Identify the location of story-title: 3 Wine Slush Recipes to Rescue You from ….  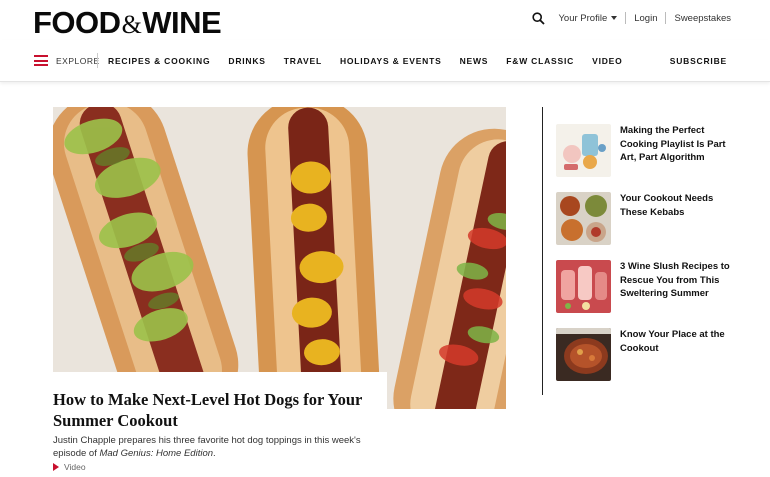
(677, 286).